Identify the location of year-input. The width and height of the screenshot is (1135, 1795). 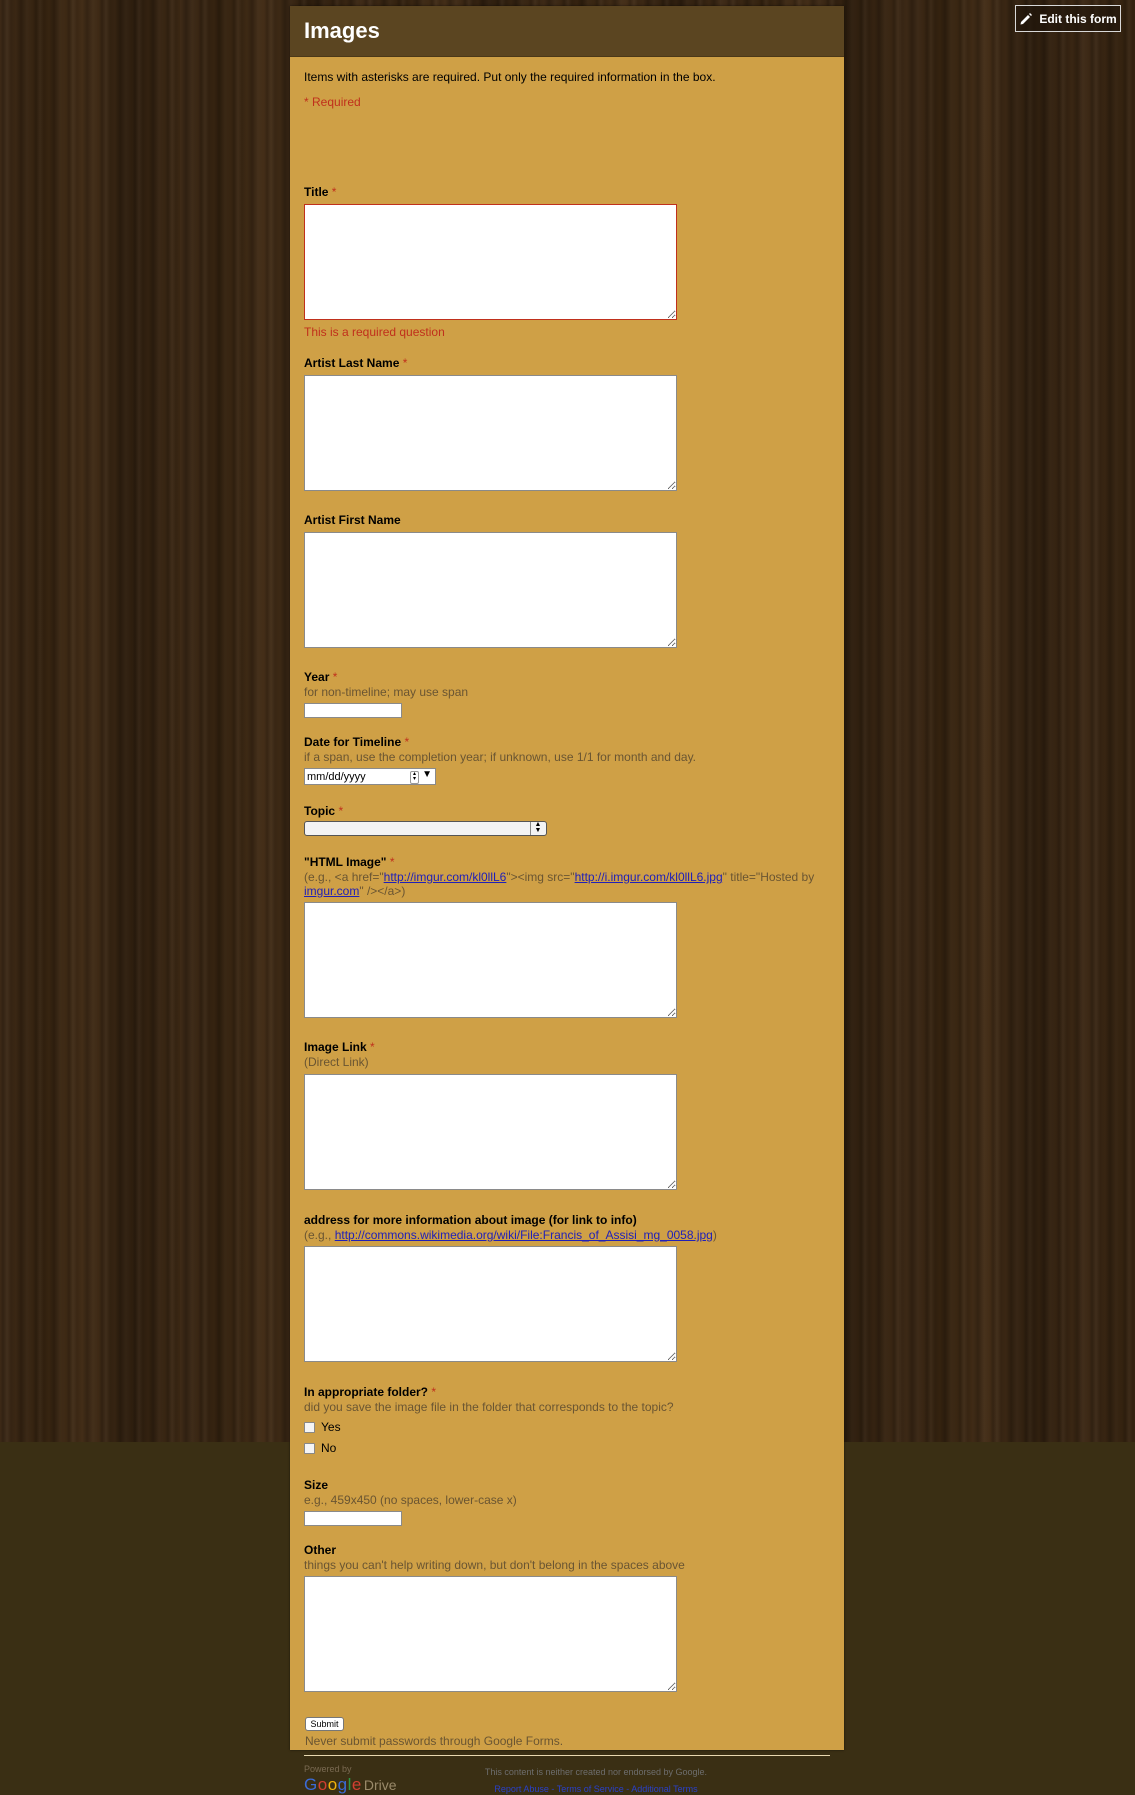
(353, 710).